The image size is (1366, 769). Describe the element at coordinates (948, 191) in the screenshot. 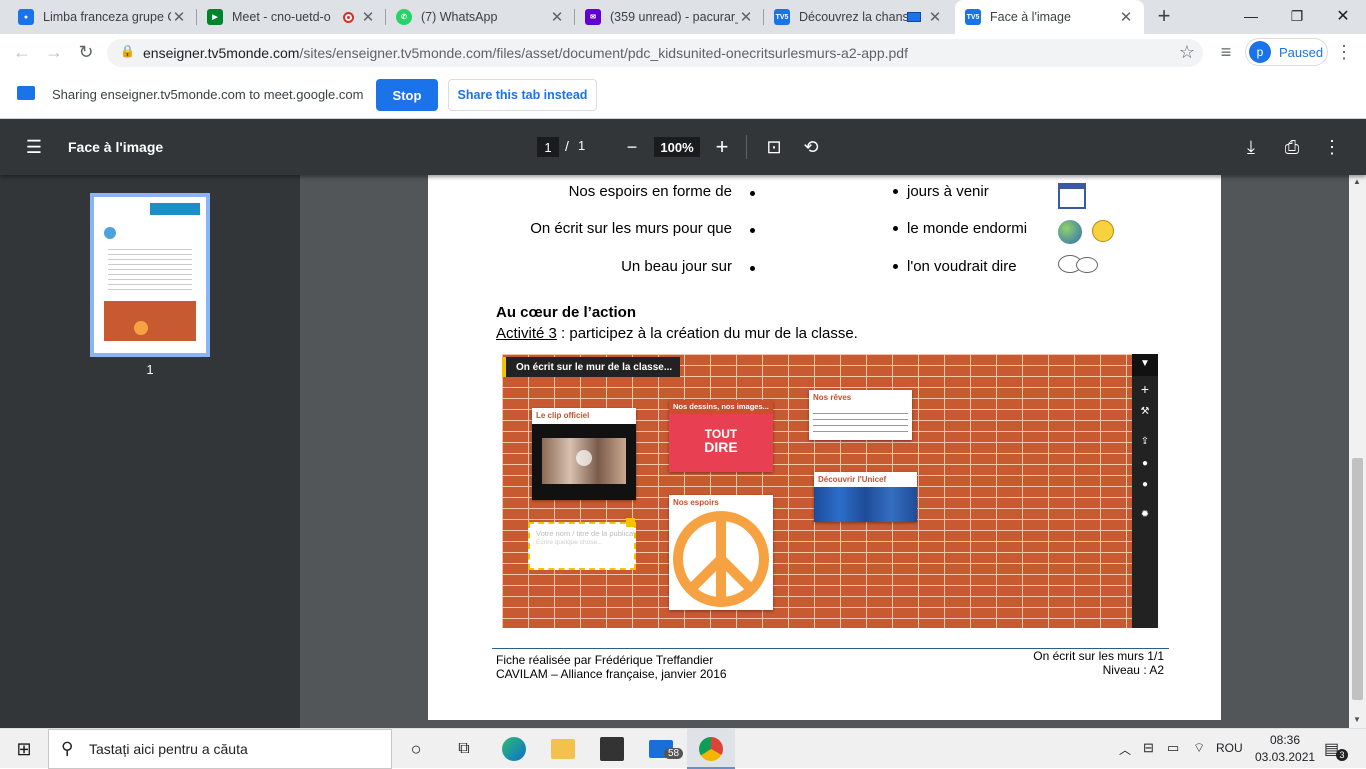

I see `match-right-1: jours à venir` at that location.